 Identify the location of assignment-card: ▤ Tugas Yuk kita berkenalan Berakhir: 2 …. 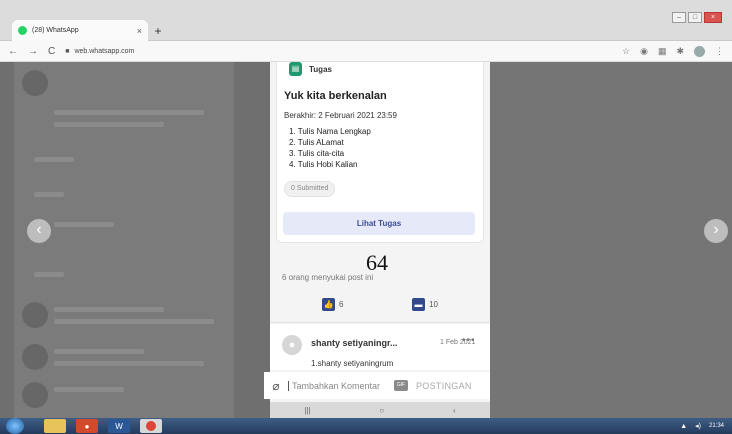
(380, 152).